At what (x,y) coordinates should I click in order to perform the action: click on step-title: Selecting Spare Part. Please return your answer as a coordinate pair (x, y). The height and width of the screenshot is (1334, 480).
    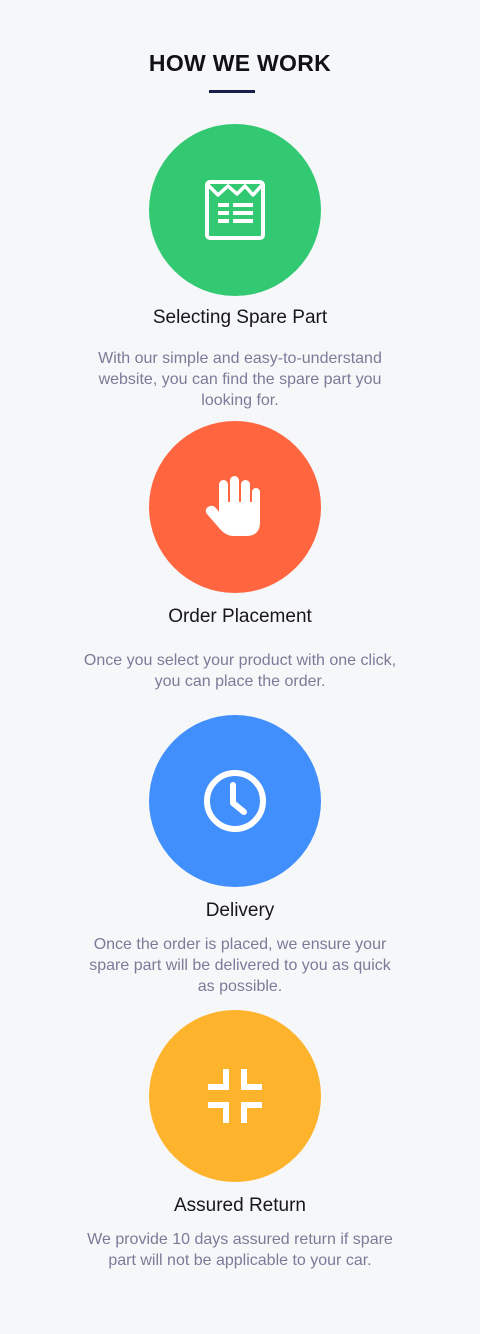
    Looking at the image, I should click on (240, 317).